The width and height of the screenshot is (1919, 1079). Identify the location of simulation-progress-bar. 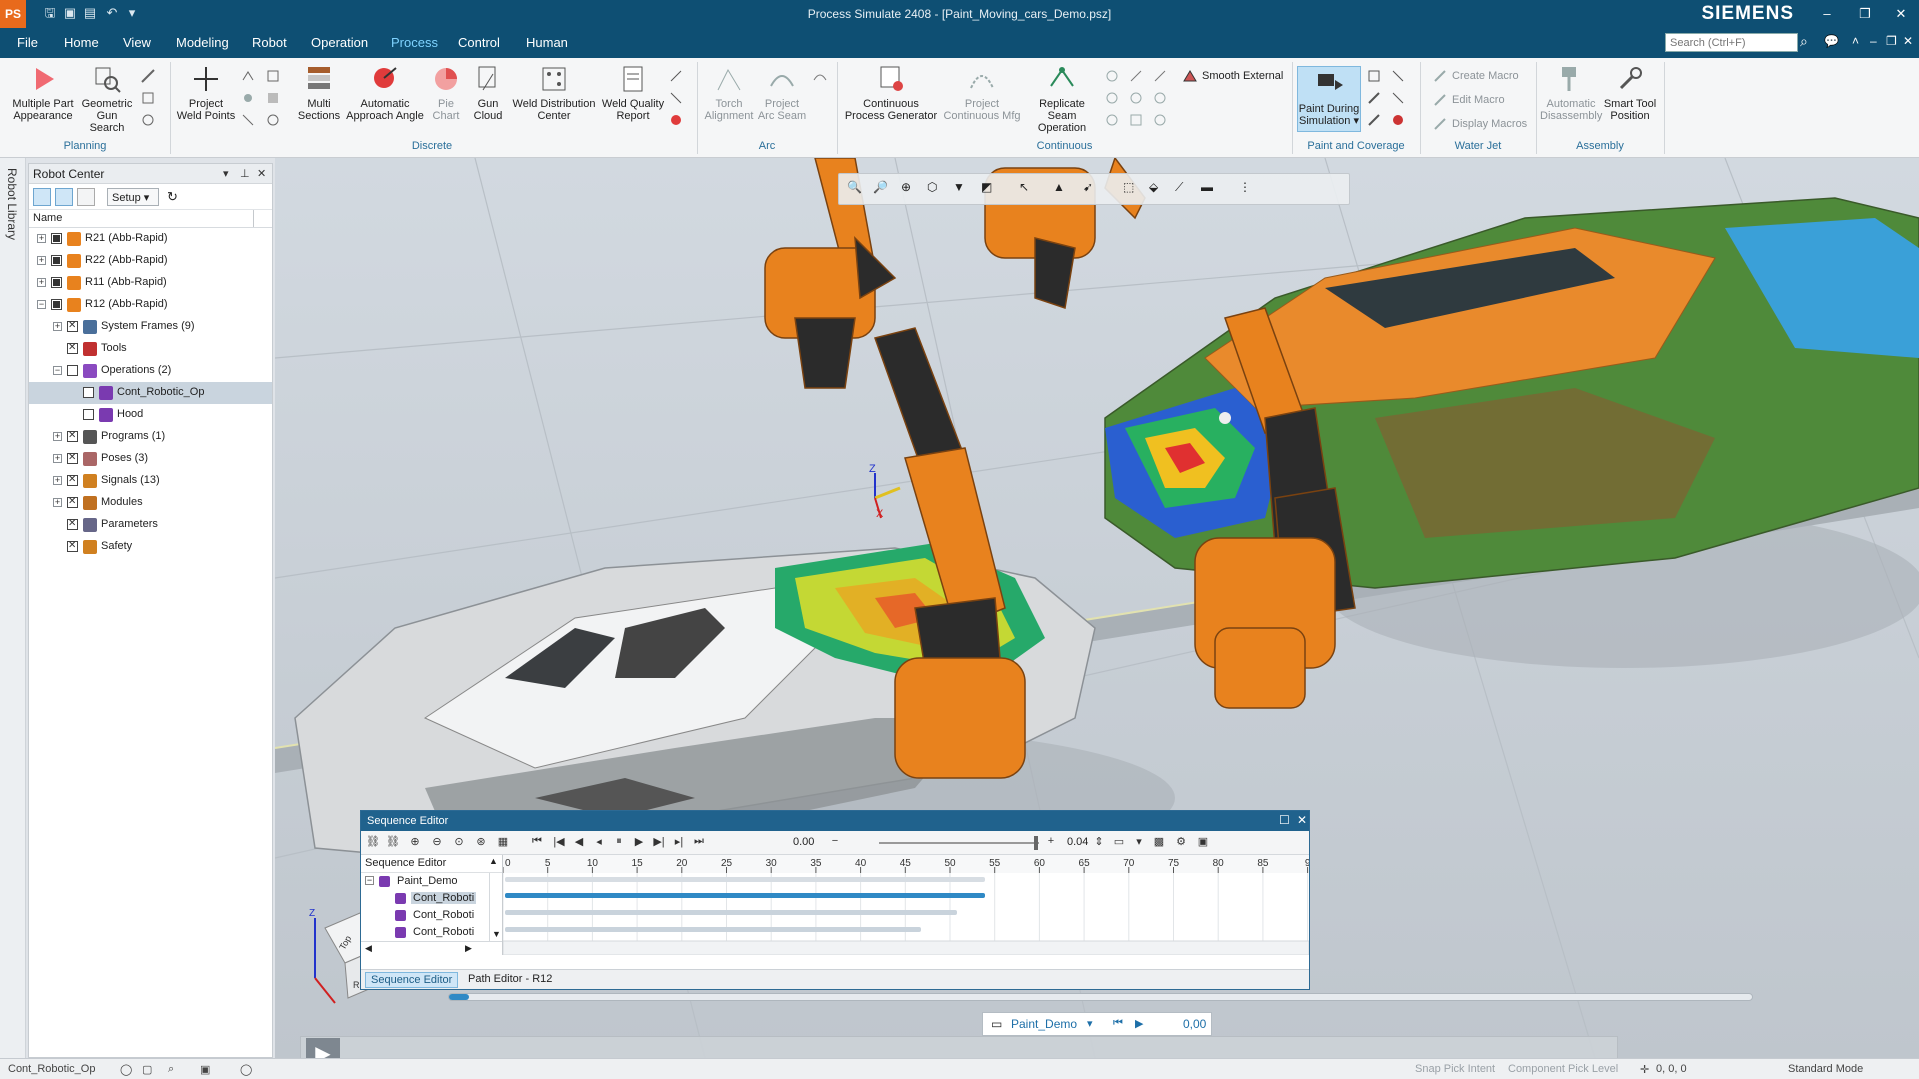
(1100, 997).